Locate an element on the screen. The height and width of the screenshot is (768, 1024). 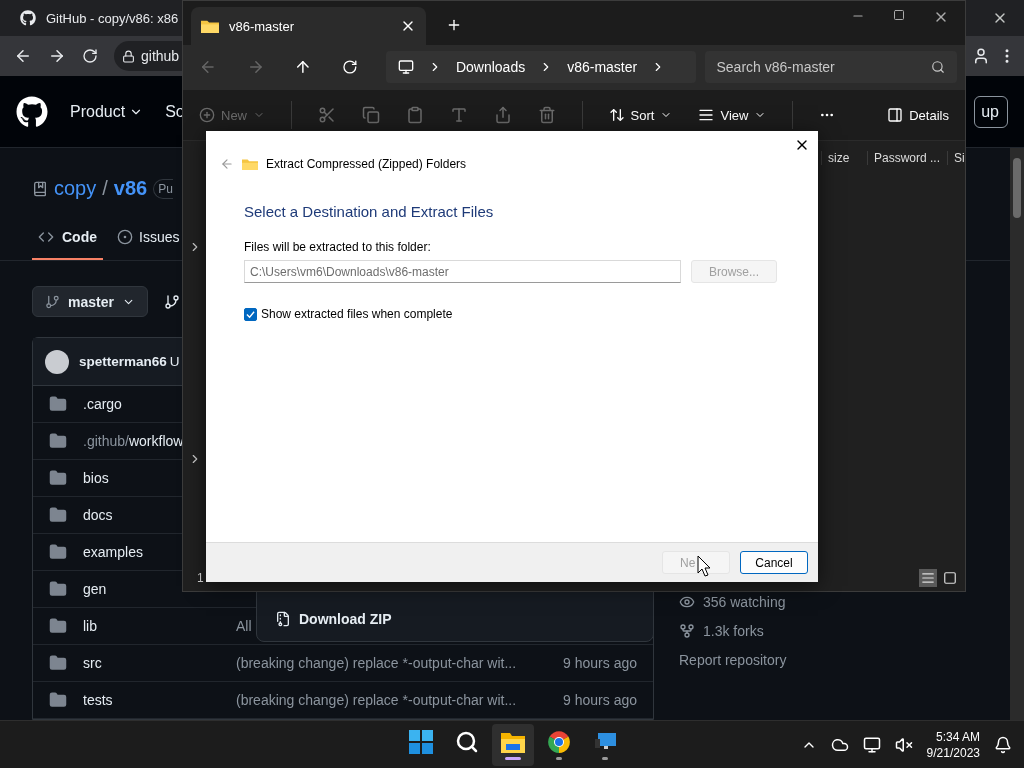
eye-icon is located at coordinates (687, 602).